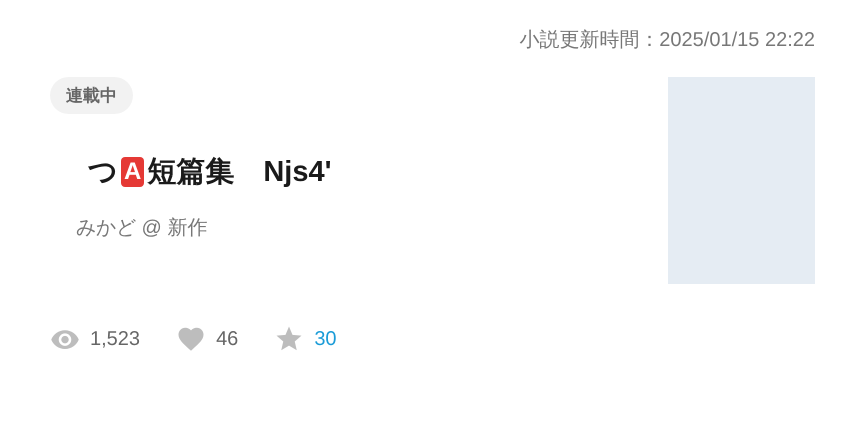  What do you see at coordinates (103, 172) in the screenshot?
I see `novel-title: つ` at bounding box center [103, 172].